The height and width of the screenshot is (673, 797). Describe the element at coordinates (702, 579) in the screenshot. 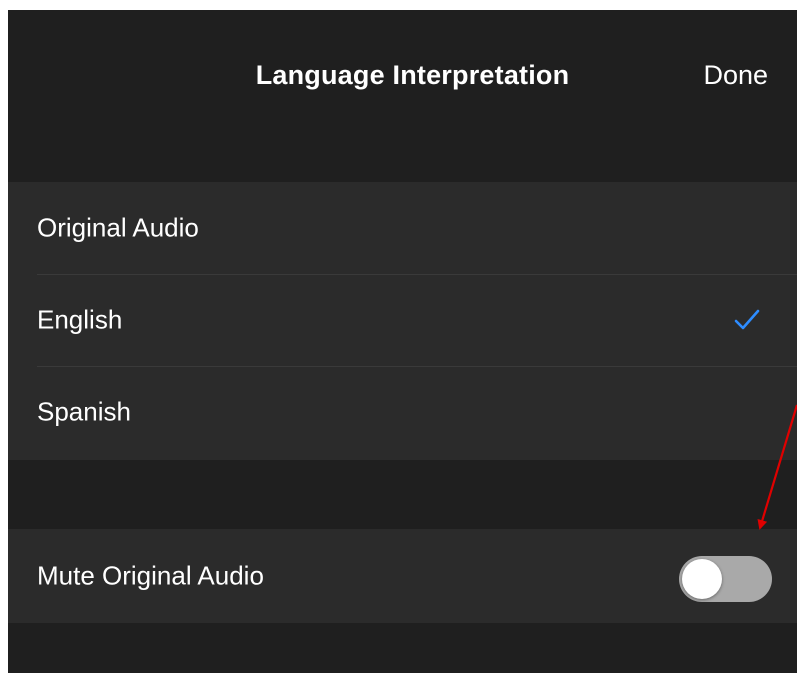

I see `toggle-knob` at that location.